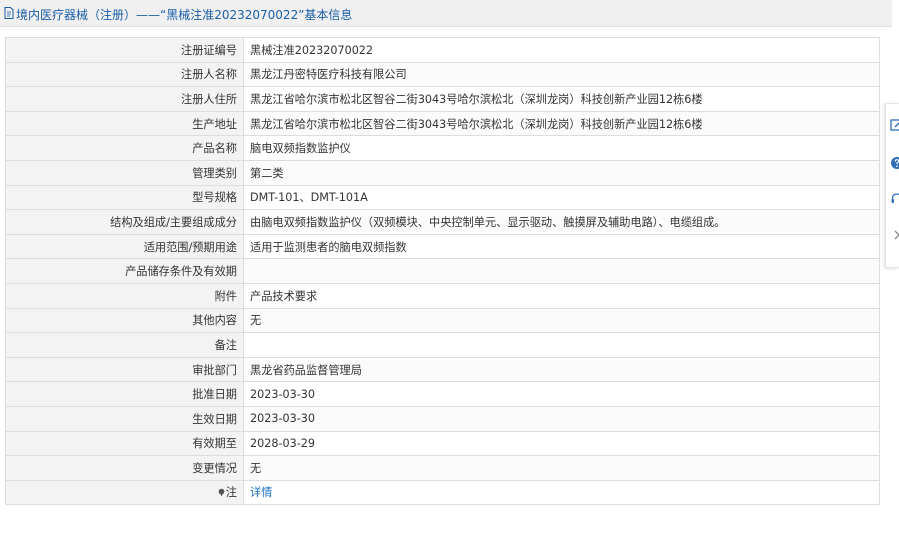 Image resolution: width=899 pixels, height=535 pixels. I want to click on table-row: 型号规格 DMT-101、DMT-101A, so click(442, 197).